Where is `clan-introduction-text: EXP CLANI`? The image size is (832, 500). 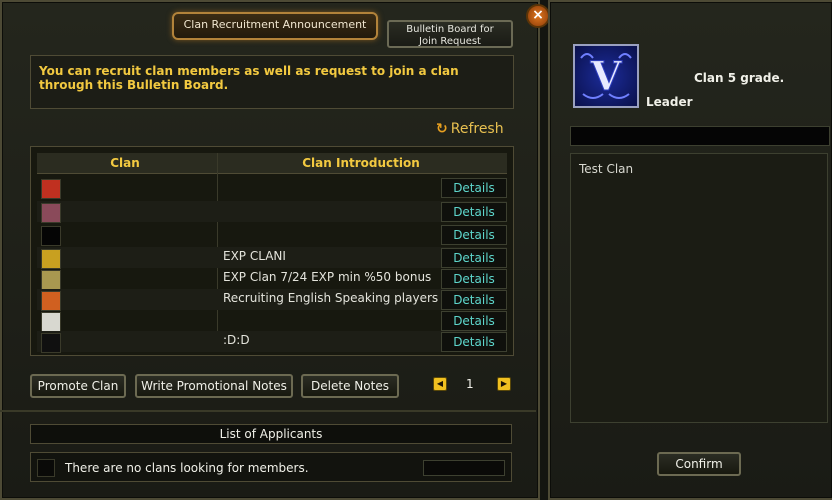
clan-introduction-text: EXP CLANI is located at coordinates (254, 256).